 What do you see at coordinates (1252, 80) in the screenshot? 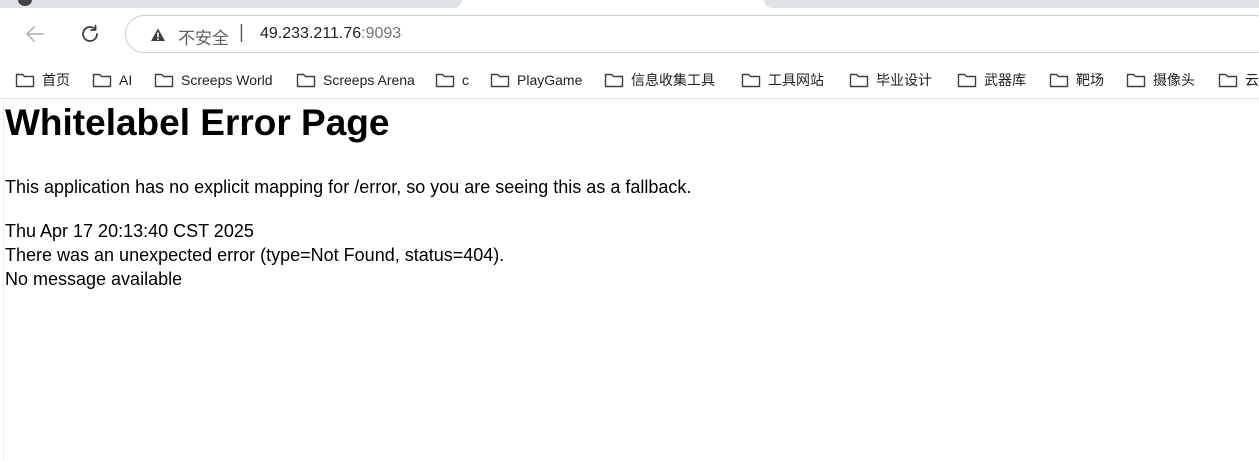
I see `bookmark-label: 云` at bounding box center [1252, 80].